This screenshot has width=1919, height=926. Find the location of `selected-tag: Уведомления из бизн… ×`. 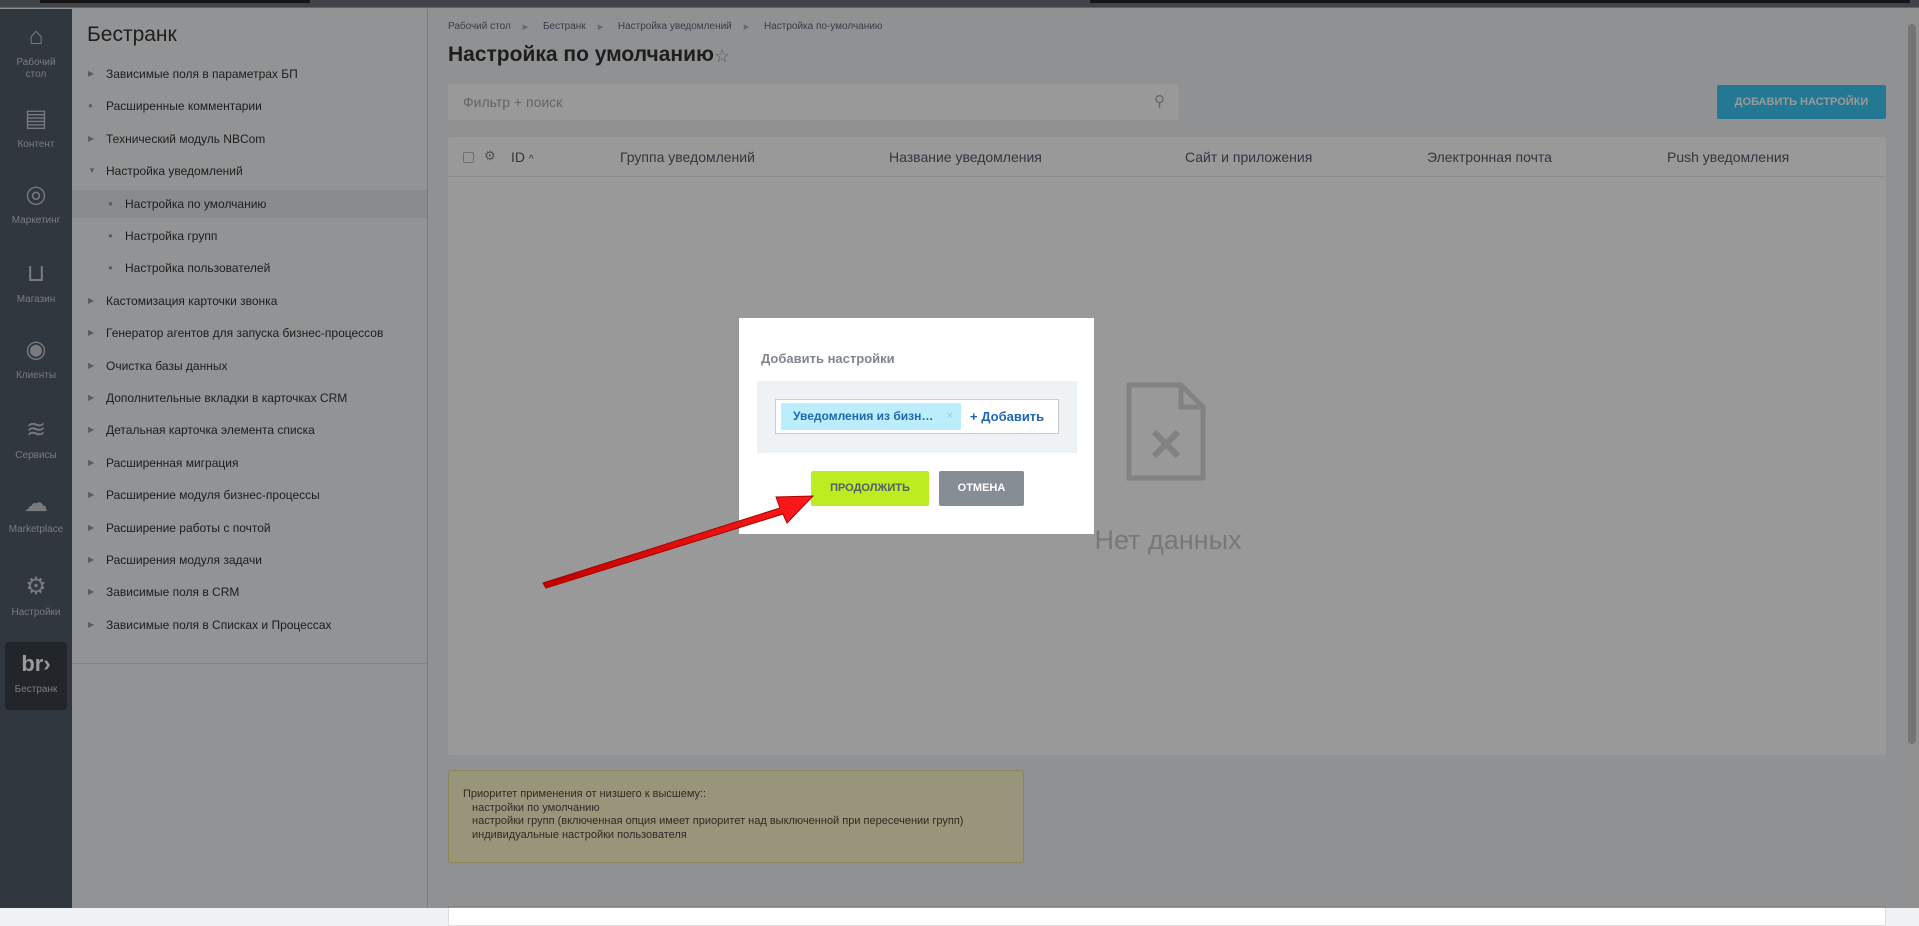

selected-tag: Уведомления из бизн… × is located at coordinates (871, 416).